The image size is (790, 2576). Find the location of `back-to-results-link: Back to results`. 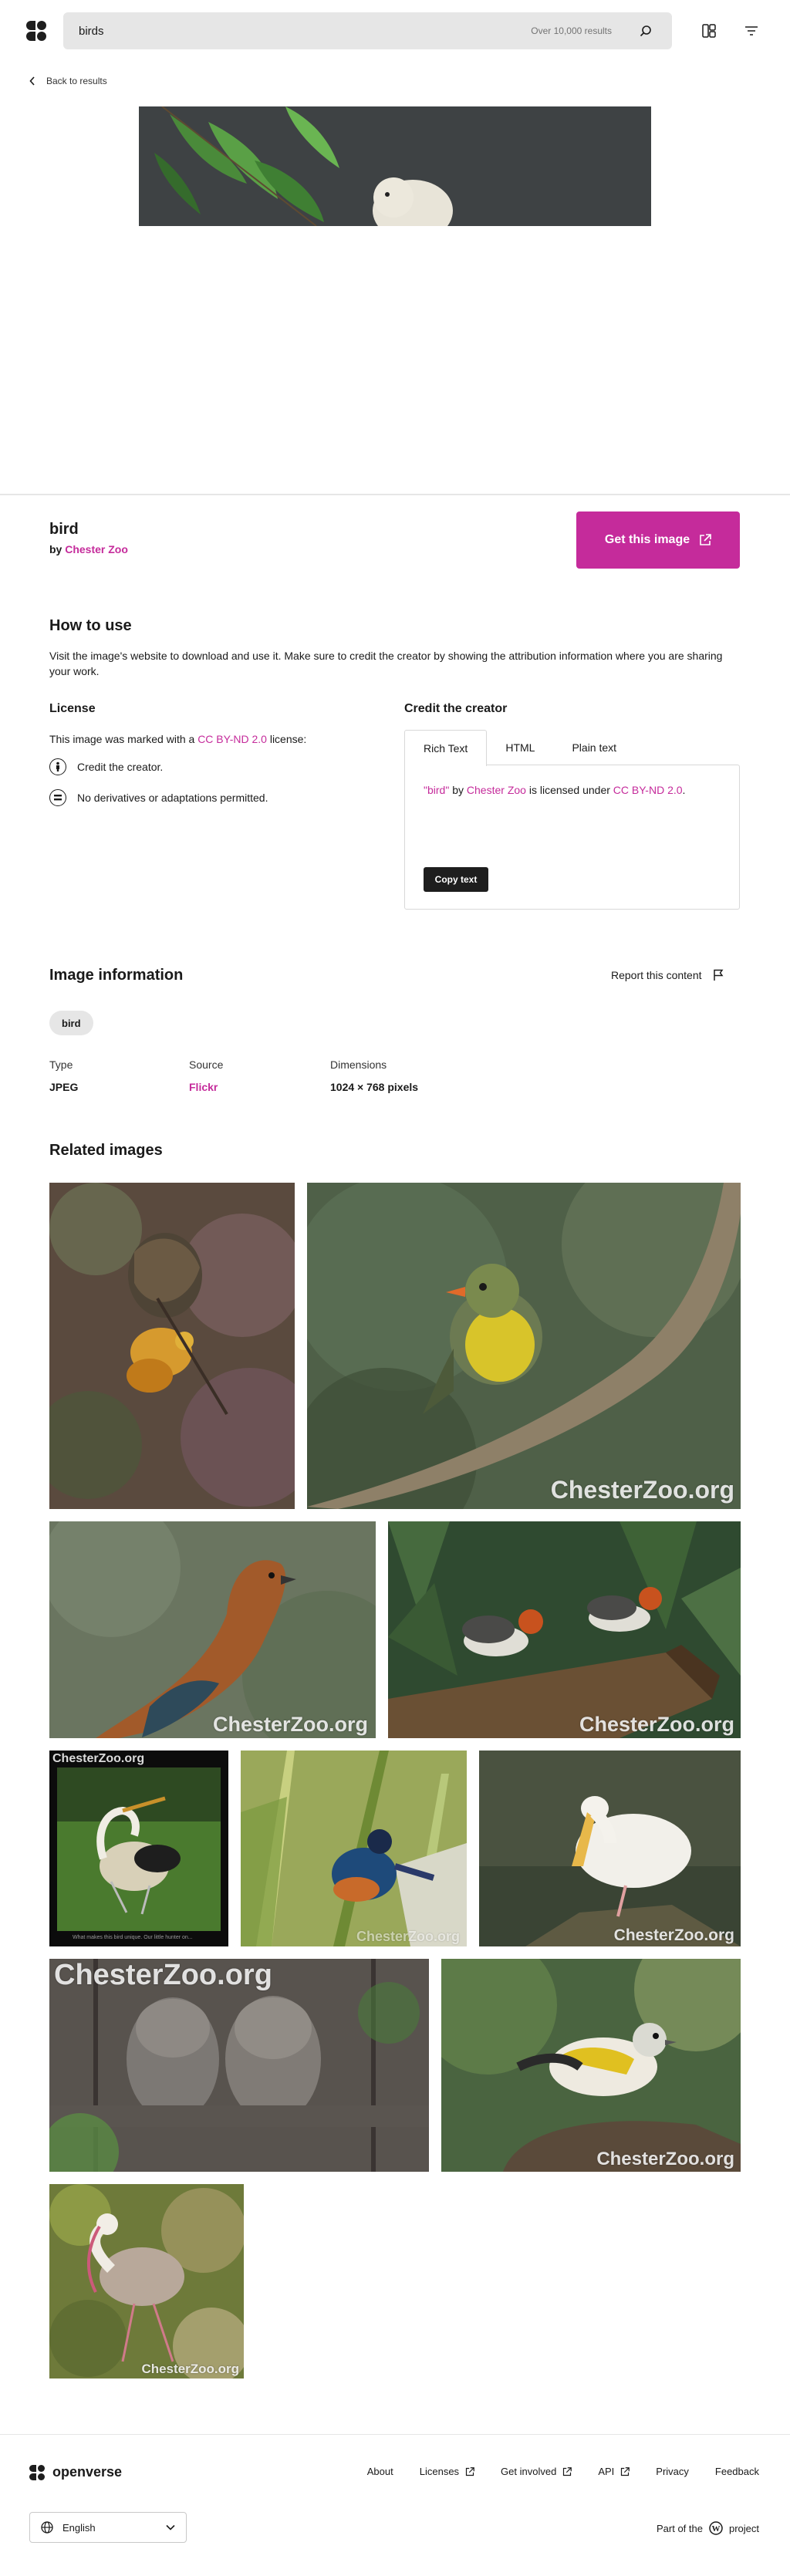

back-to-results-link: Back to results is located at coordinates (68, 81).